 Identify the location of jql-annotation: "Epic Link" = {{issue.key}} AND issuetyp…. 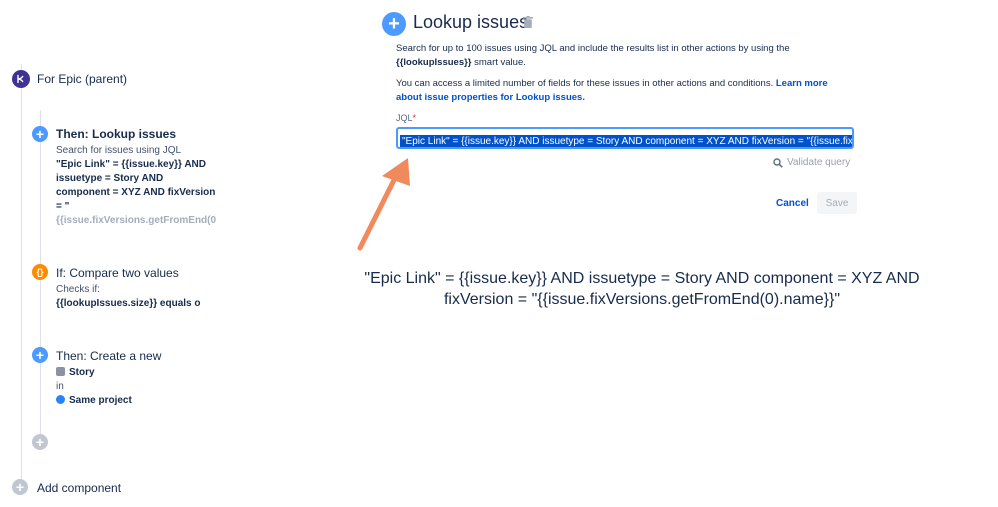
(642, 289).